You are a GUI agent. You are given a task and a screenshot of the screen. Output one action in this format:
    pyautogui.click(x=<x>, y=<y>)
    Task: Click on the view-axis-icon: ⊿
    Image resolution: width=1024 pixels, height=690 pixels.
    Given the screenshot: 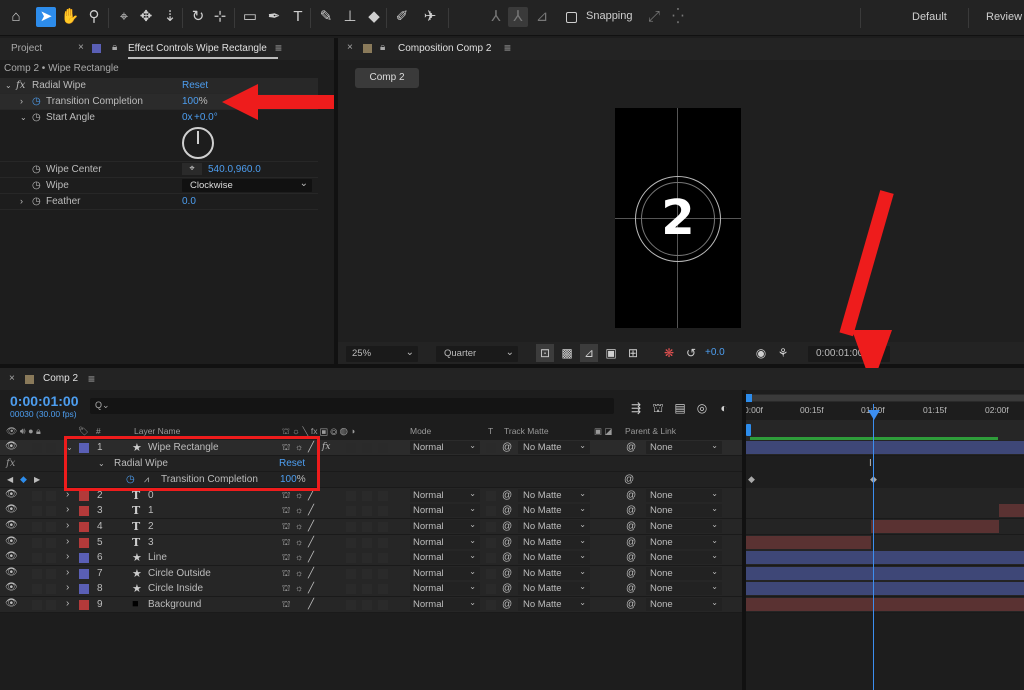 What is the action you would take?
    pyautogui.click(x=542, y=17)
    